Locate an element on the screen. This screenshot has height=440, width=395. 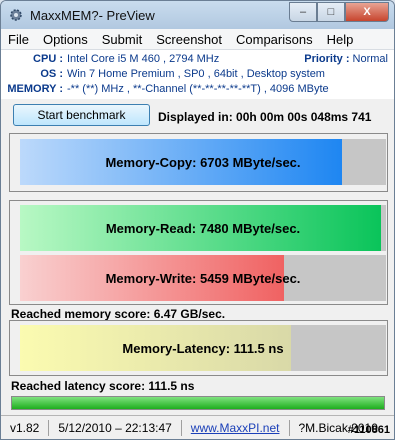
copy-panel: Memory-Copy: 6703 MByte/sec. is located at coordinates (198, 162).